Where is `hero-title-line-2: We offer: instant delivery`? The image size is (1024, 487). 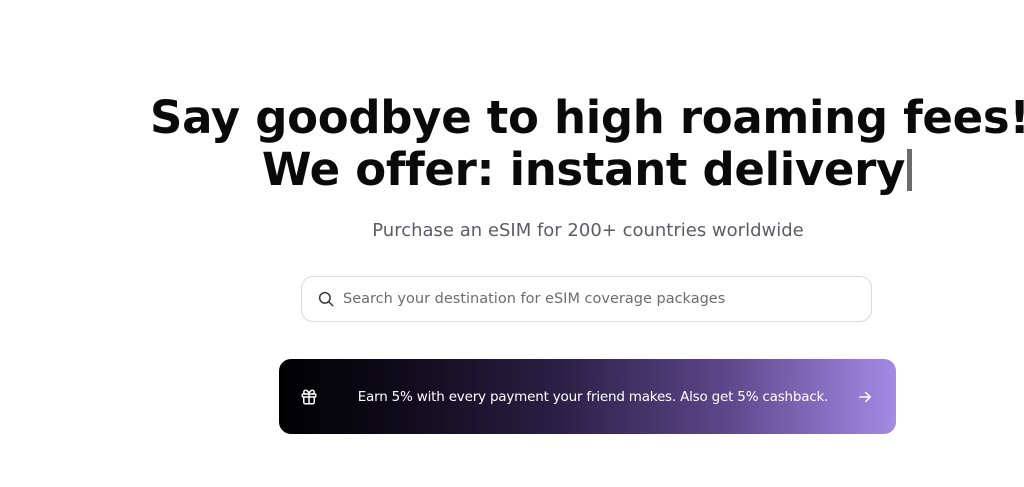 hero-title-line-2: We offer: instant delivery is located at coordinates (583, 169).